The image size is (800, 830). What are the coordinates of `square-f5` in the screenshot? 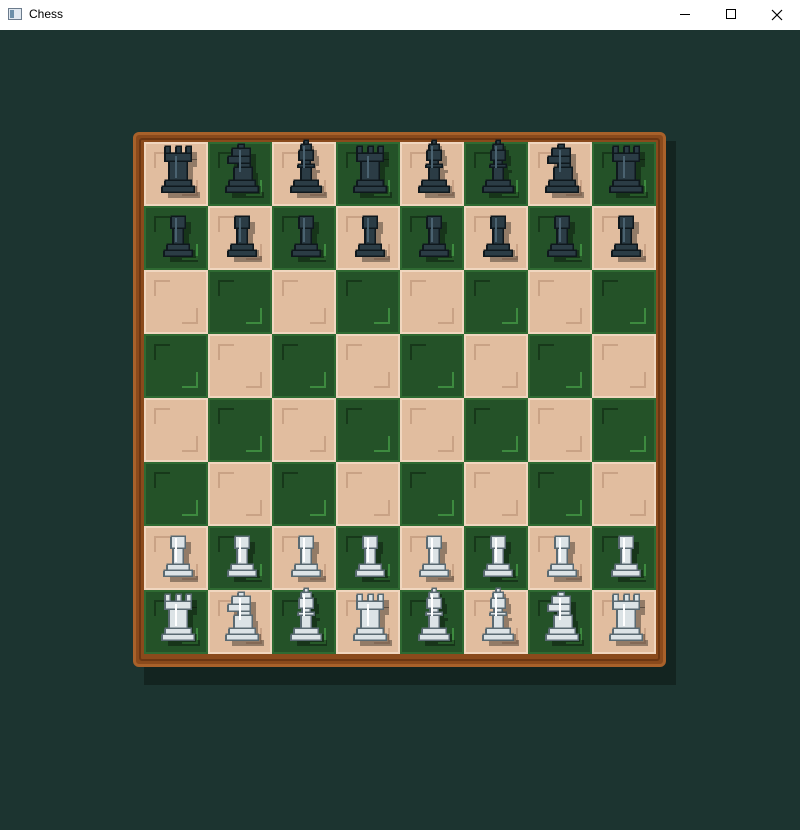 It's located at (496, 366).